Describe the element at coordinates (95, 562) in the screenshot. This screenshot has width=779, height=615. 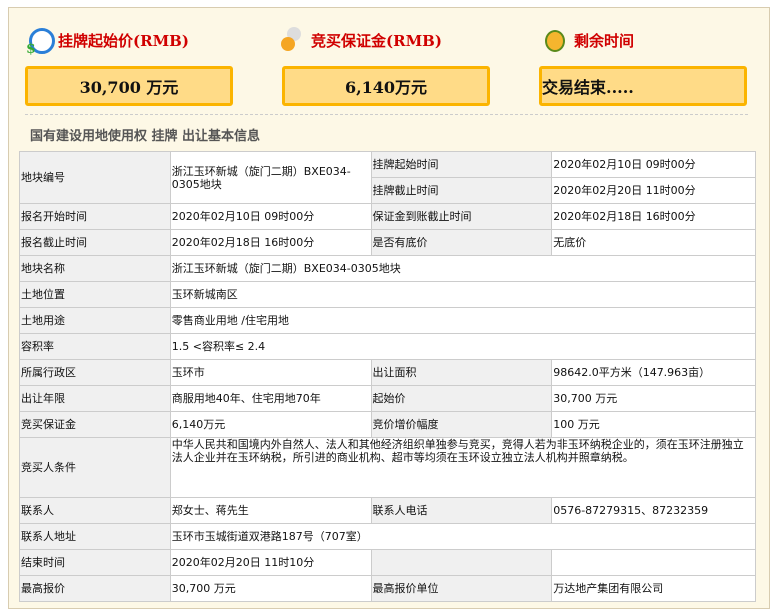
I see `field-label: 结束时间` at that location.